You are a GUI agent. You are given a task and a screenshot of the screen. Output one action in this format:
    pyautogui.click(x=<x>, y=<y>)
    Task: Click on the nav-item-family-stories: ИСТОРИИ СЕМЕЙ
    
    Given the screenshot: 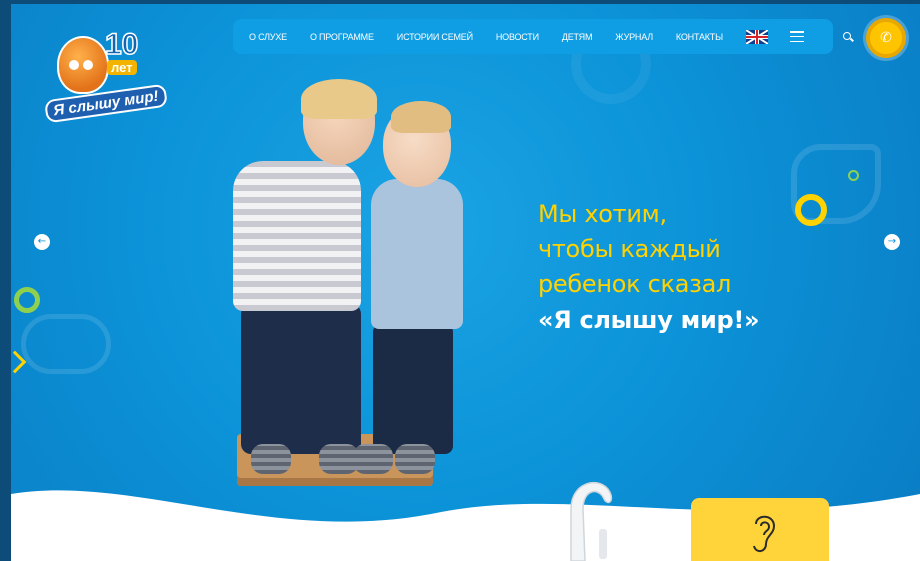 What is the action you would take?
    pyautogui.click(x=435, y=37)
    